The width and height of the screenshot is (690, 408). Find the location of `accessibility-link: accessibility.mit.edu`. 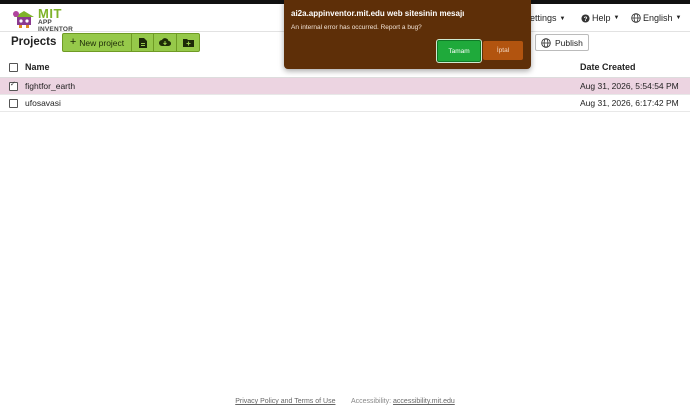

accessibility-link: accessibility.mit.edu is located at coordinates (424, 401).